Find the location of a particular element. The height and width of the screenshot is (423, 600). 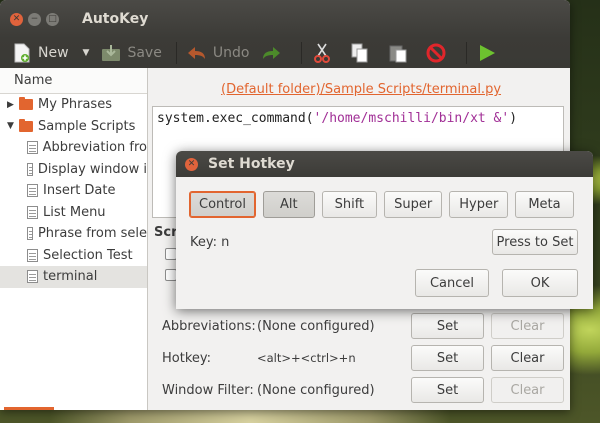

modifier-shift-toggle: Shift is located at coordinates (349, 204).